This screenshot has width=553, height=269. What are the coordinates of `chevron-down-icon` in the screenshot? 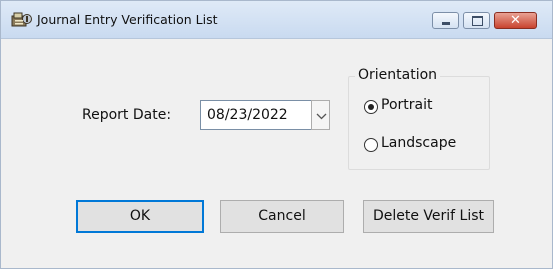 It's located at (321, 116).